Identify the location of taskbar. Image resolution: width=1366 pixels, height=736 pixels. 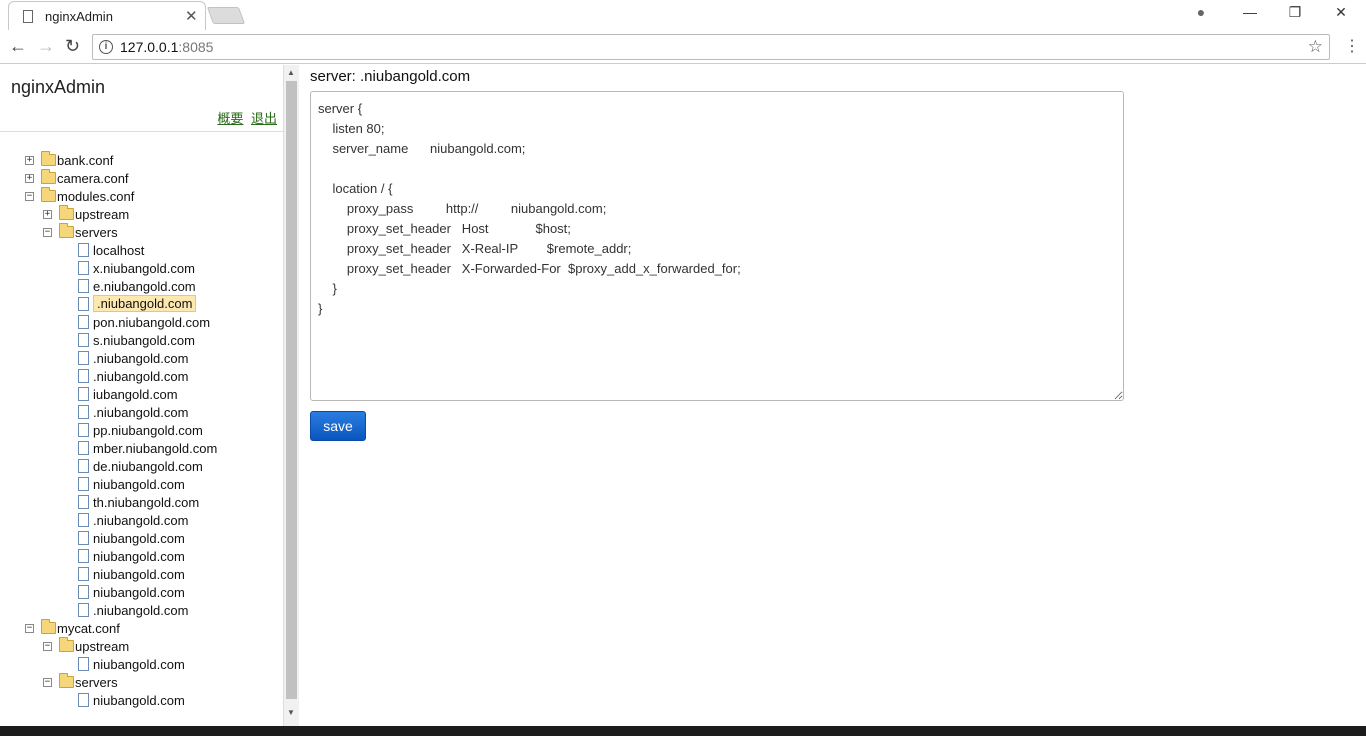
(683, 731).